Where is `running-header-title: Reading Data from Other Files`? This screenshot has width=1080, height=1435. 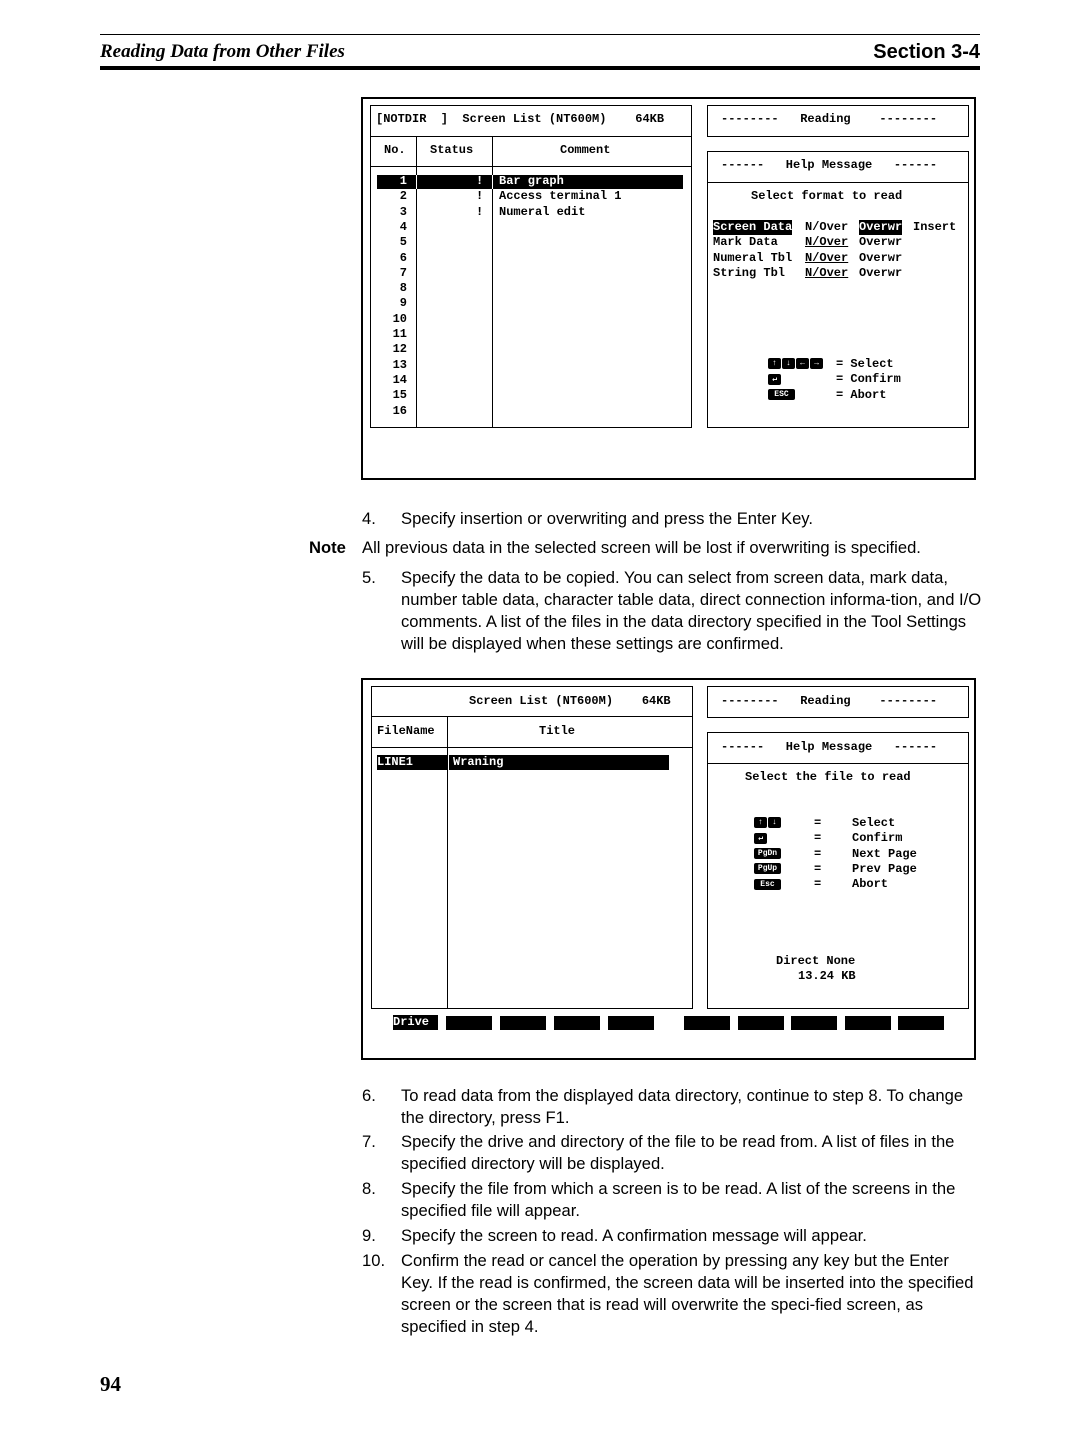
running-header-title: Reading Data from Other Files is located at coordinates (222, 51).